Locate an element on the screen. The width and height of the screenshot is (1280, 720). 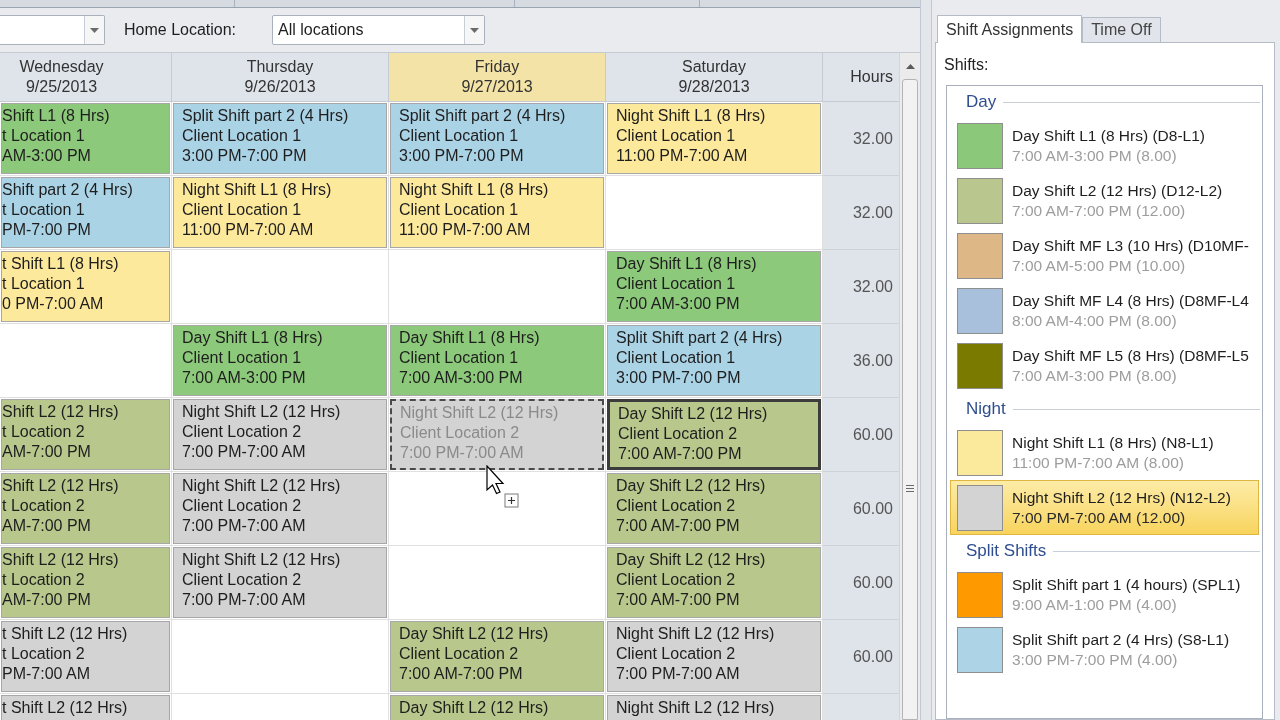
hours-header: Hours is located at coordinates (861, 77).